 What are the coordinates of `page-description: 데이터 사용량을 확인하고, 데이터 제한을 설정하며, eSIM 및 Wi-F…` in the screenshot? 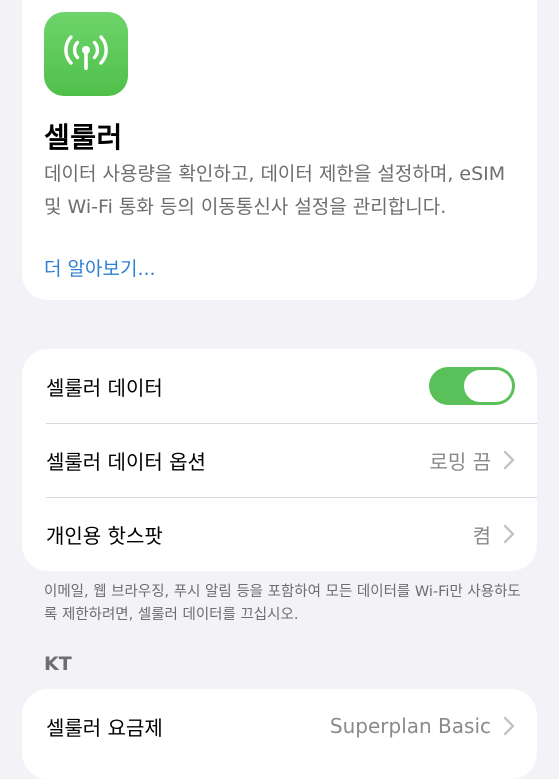 It's located at (275, 190).